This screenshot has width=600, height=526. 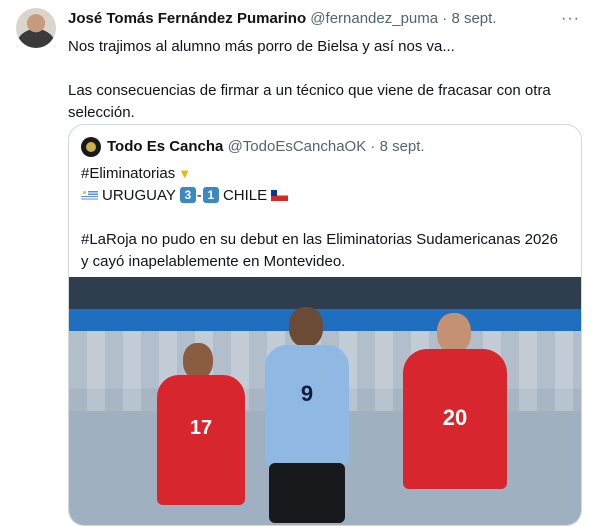 I want to click on uruguay-player-9: 9, so click(x=306, y=416).